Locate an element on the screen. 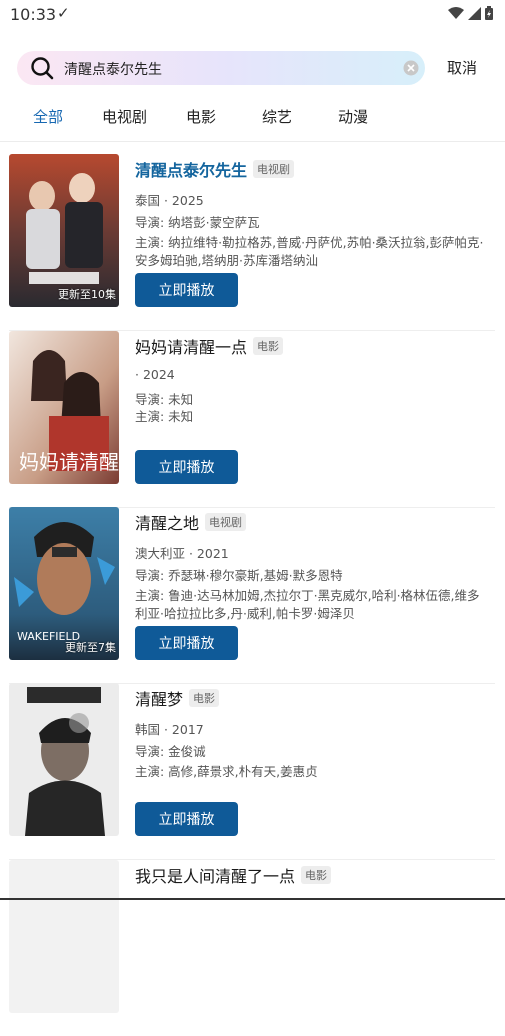 The width and height of the screenshot is (505, 1036). search-query: 清醒点泰尔先生 is located at coordinates (113, 70).